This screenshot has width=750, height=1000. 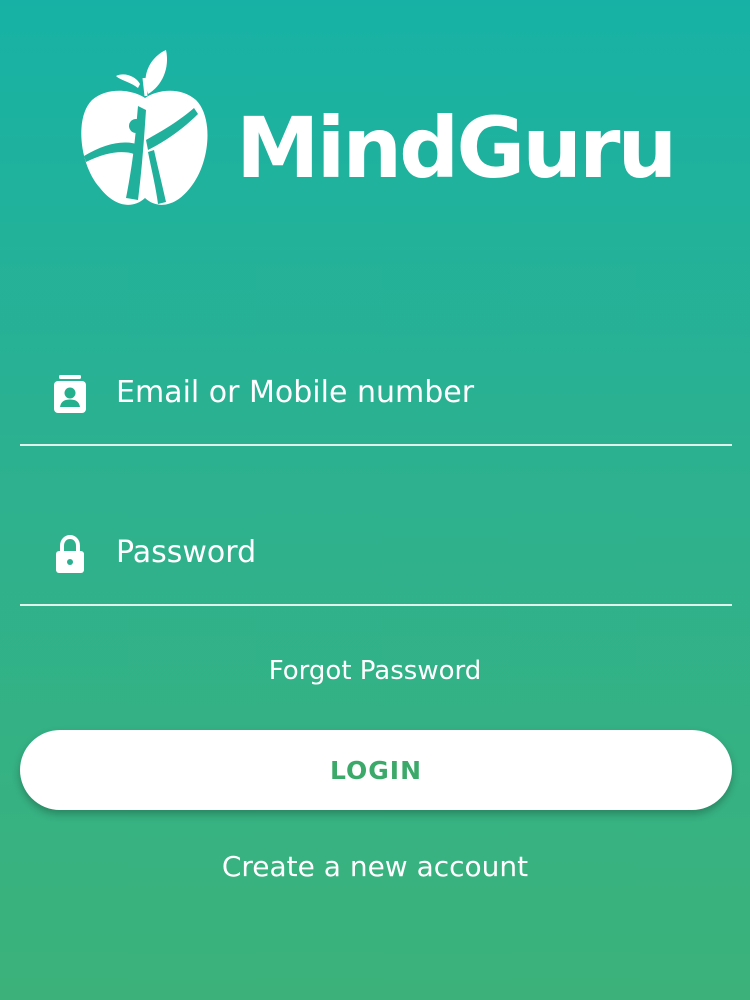 What do you see at coordinates (70, 553) in the screenshot?
I see `lock-icon` at bounding box center [70, 553].